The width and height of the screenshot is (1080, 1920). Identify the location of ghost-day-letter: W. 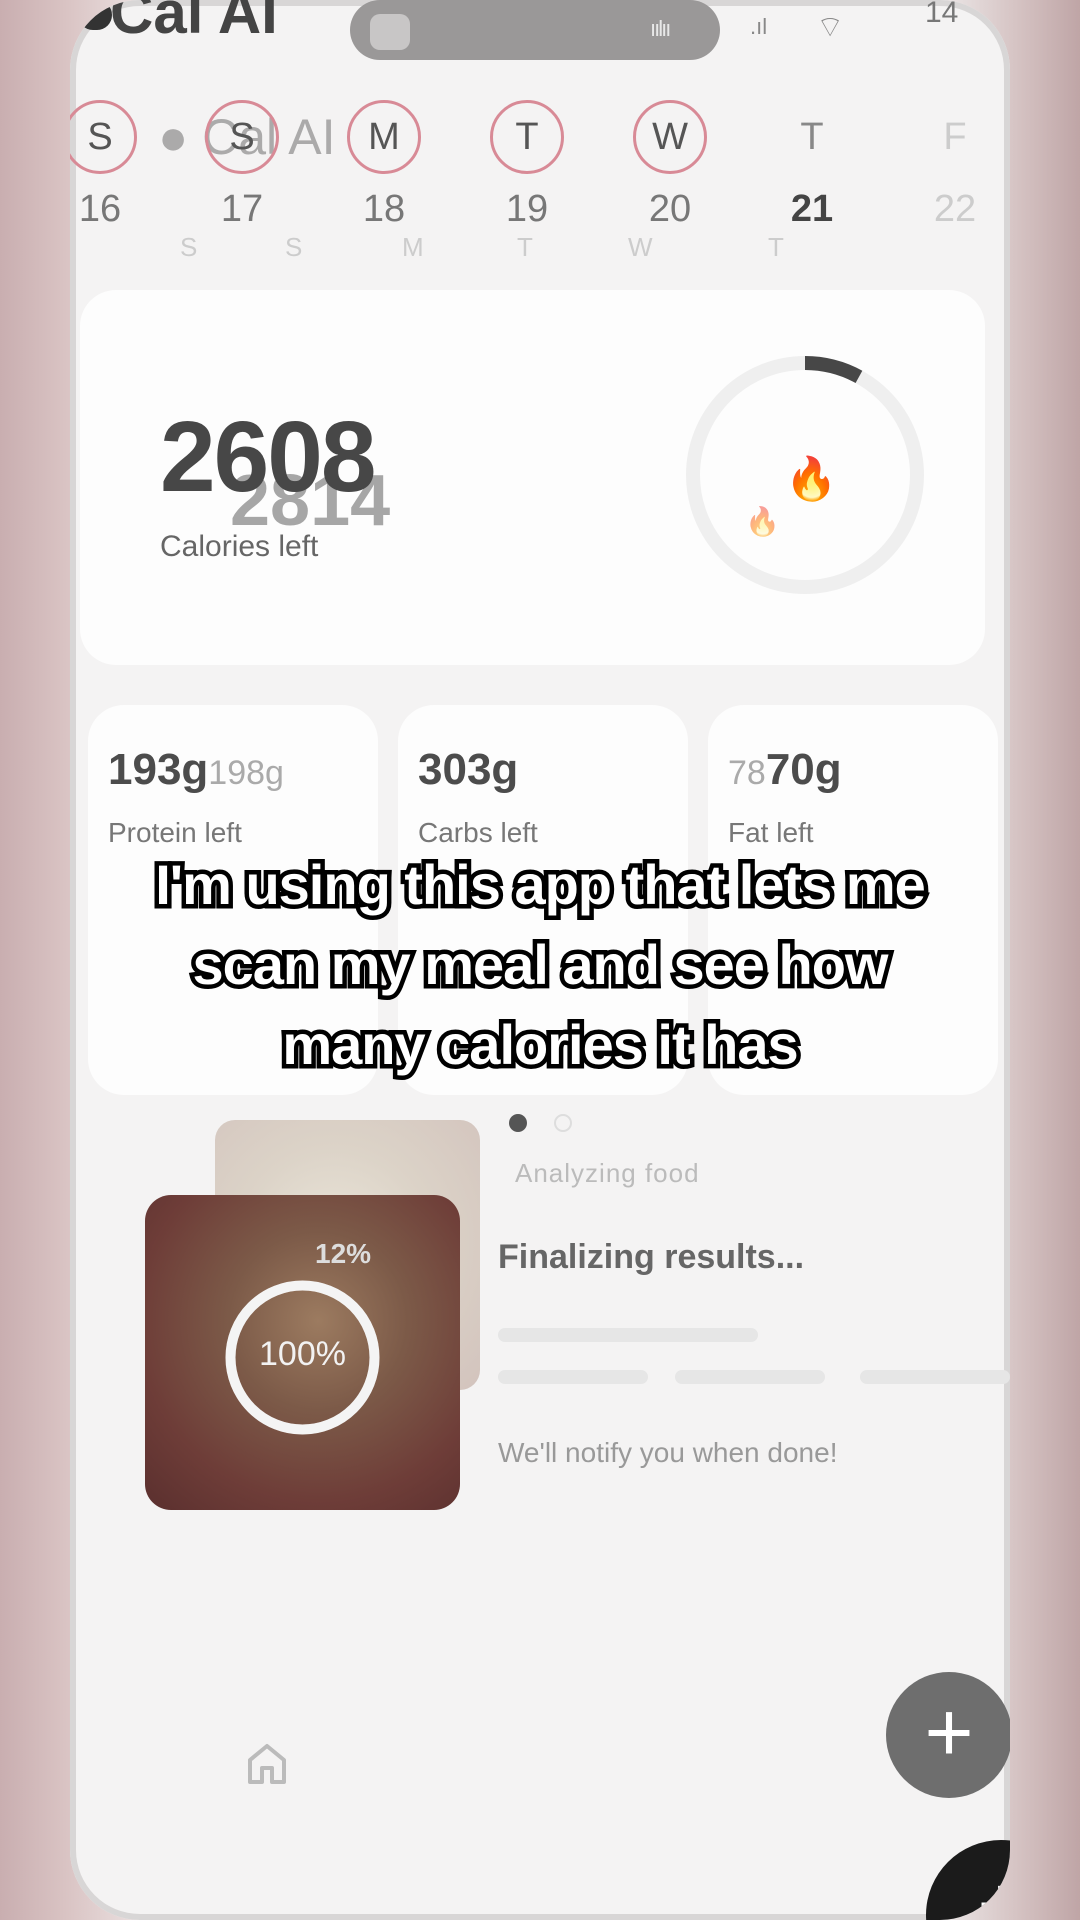
(640, 247).